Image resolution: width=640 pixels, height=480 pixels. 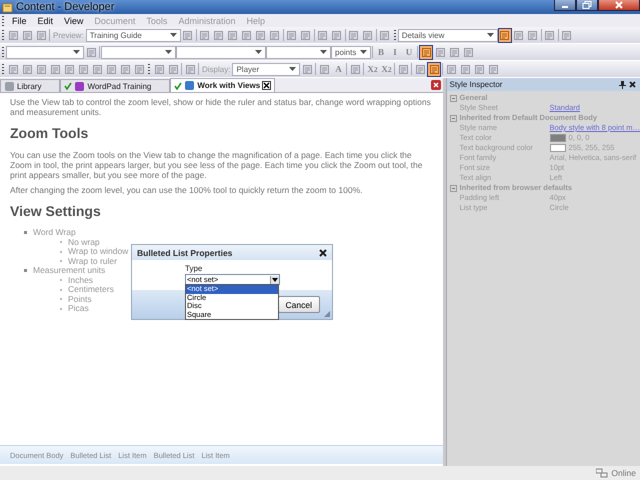 I want to click on restore-button, so click(x=587, y=5).